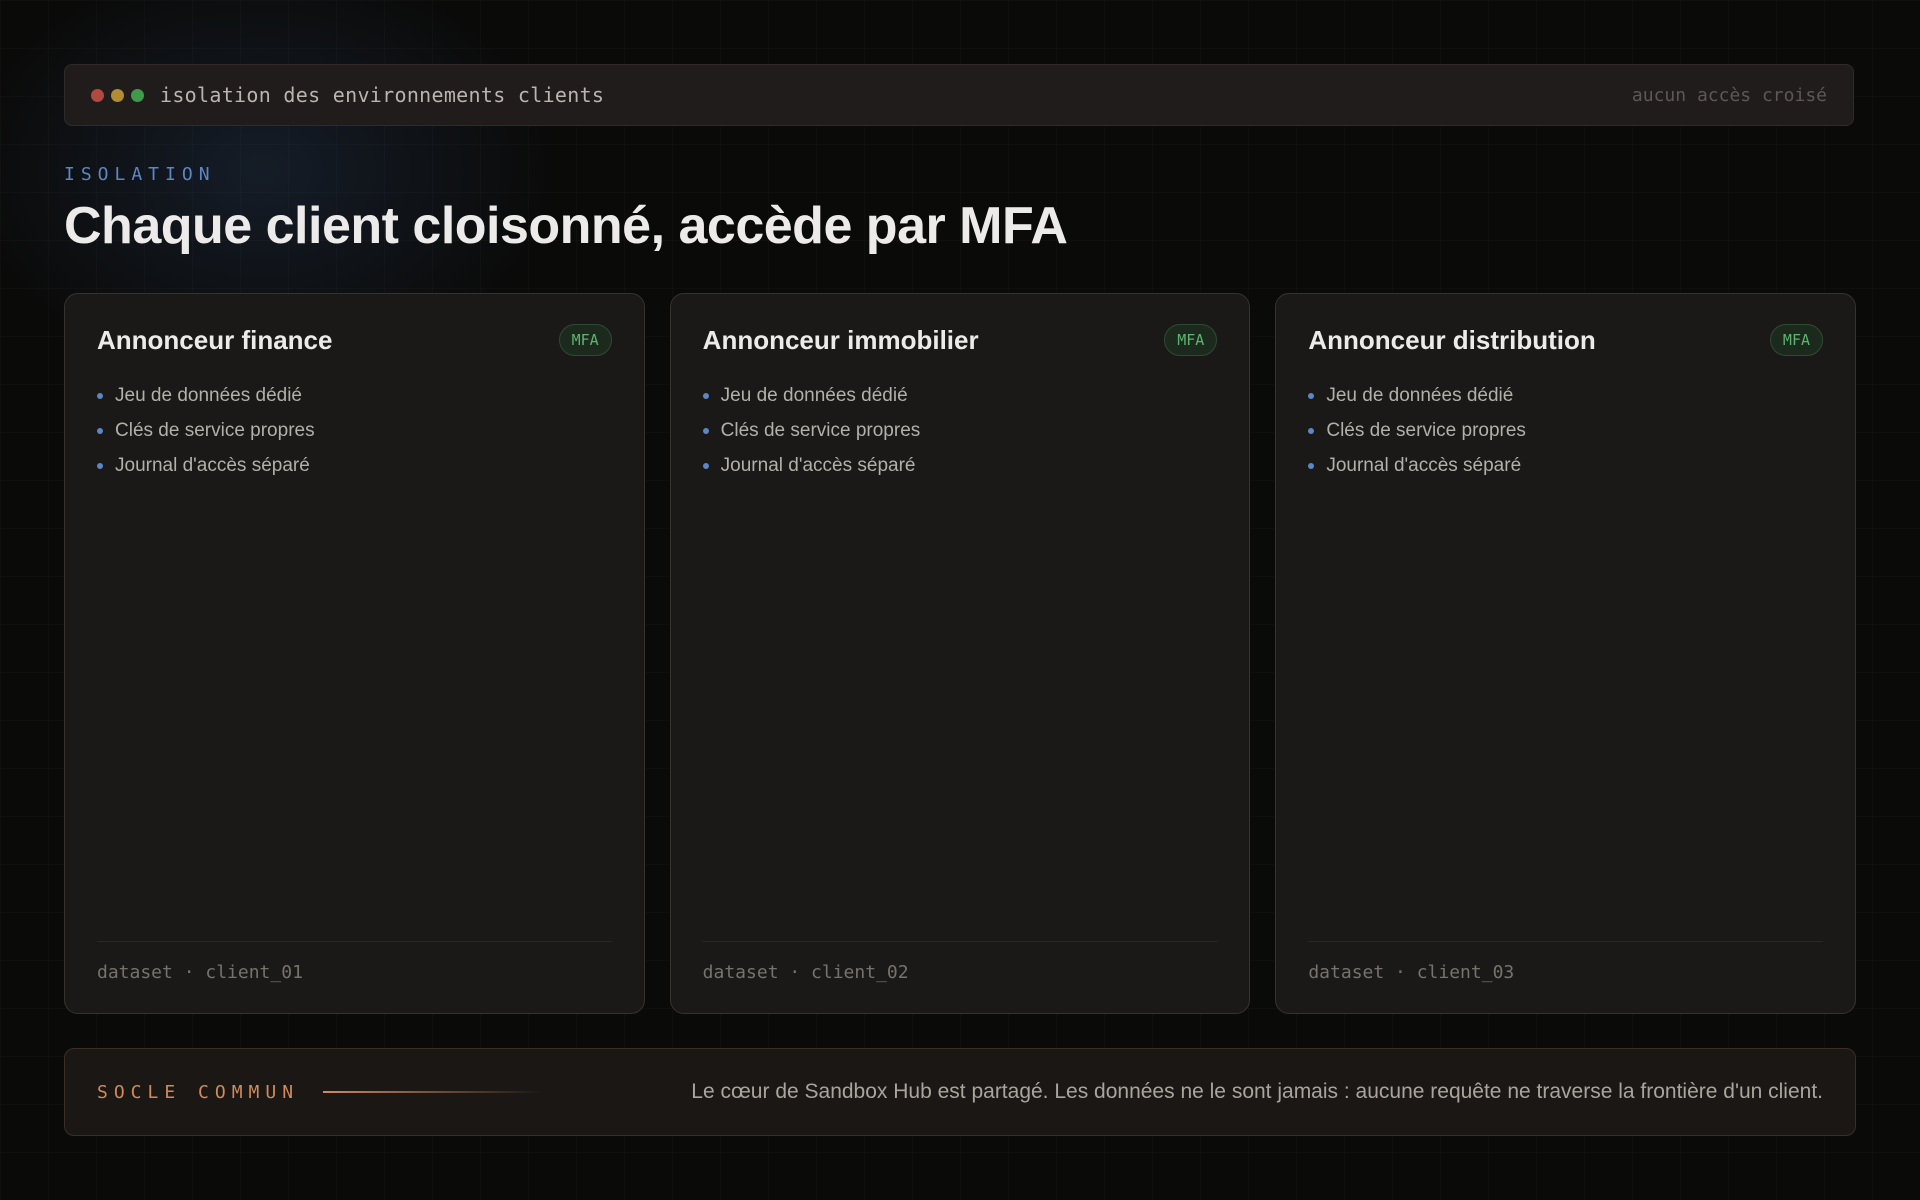  I want to click on divider-line, so click(433, 1092).